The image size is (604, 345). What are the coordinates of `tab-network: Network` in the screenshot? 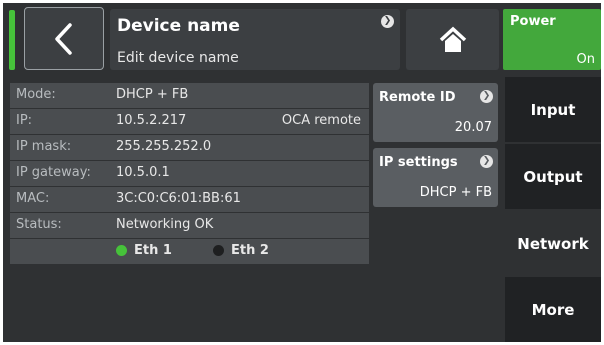 It's located at (553, 243).